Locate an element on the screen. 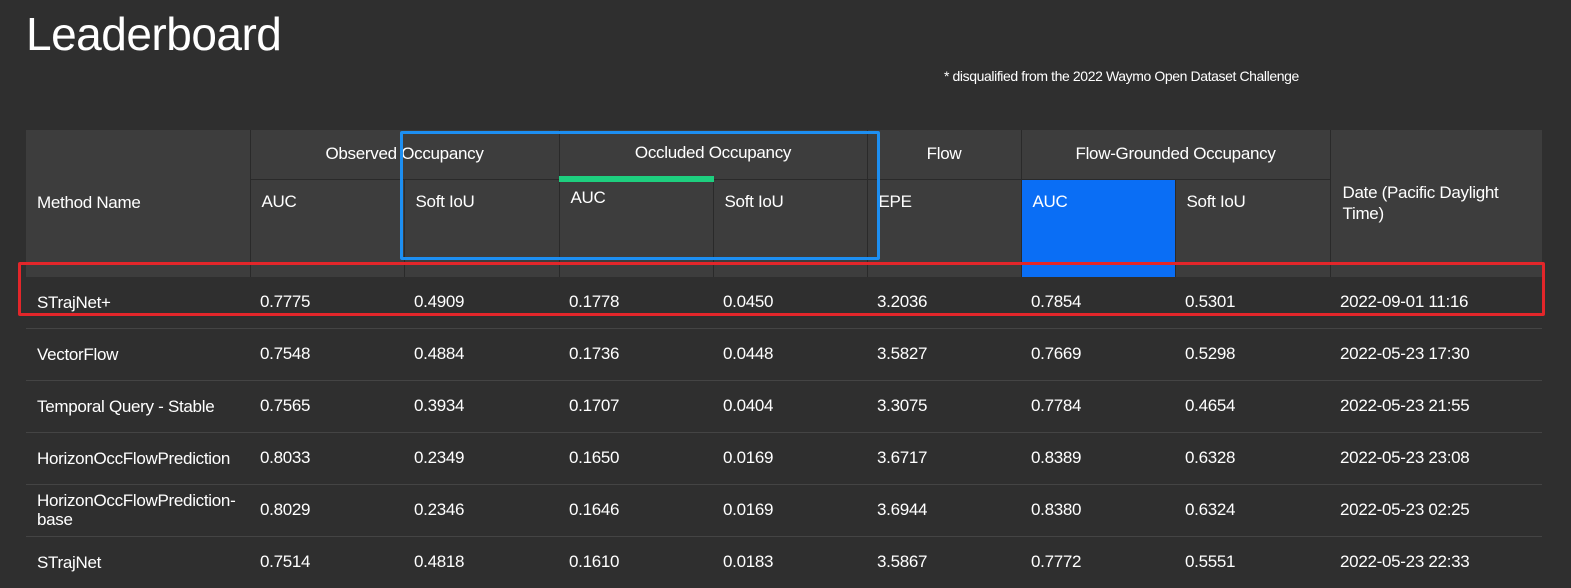  flow-grounded-auc-cell: 0.7784 is located at coordinates (1098, 405).